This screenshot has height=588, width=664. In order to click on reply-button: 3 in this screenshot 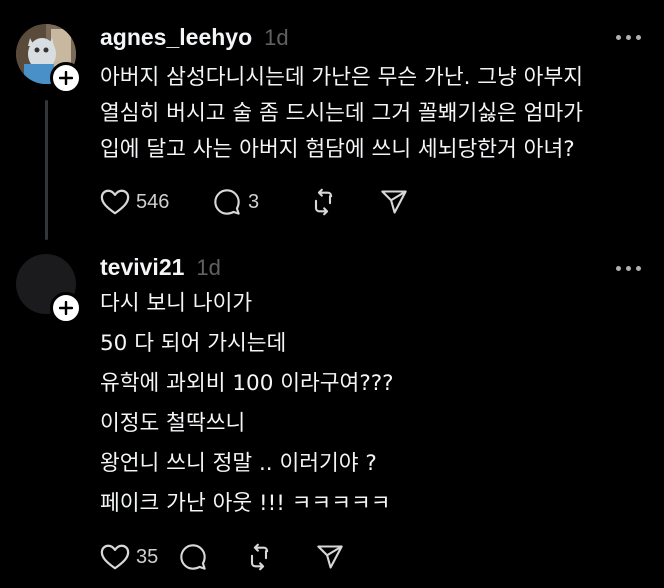, I will do `click(260, 202)`.